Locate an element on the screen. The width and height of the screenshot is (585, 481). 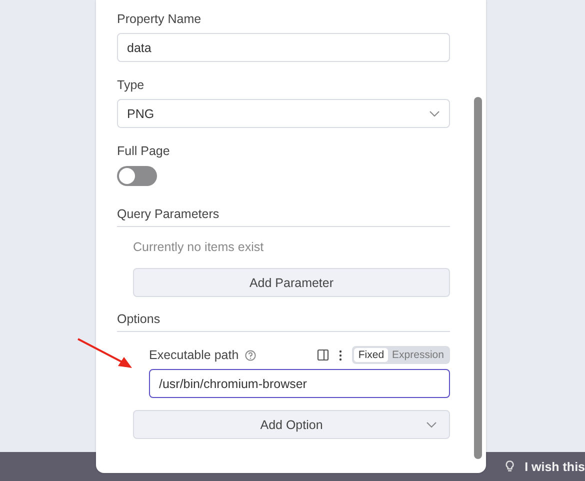
field-label: Executable path is located at coordinates (194, 355).